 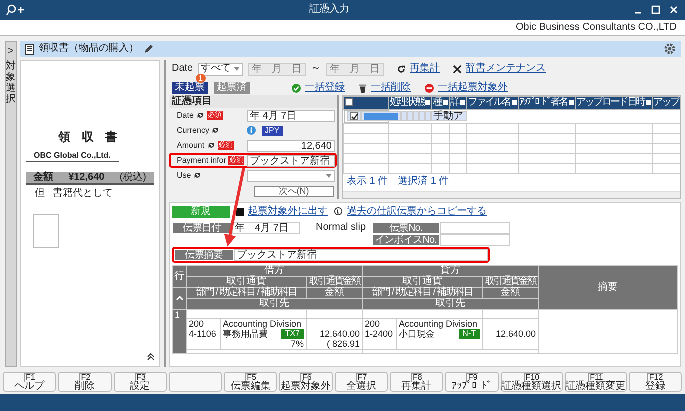 What do you see at coordinates (475, 240) in the screenshot?
I see `invoice-number-field` at bounding box center [475, 240].